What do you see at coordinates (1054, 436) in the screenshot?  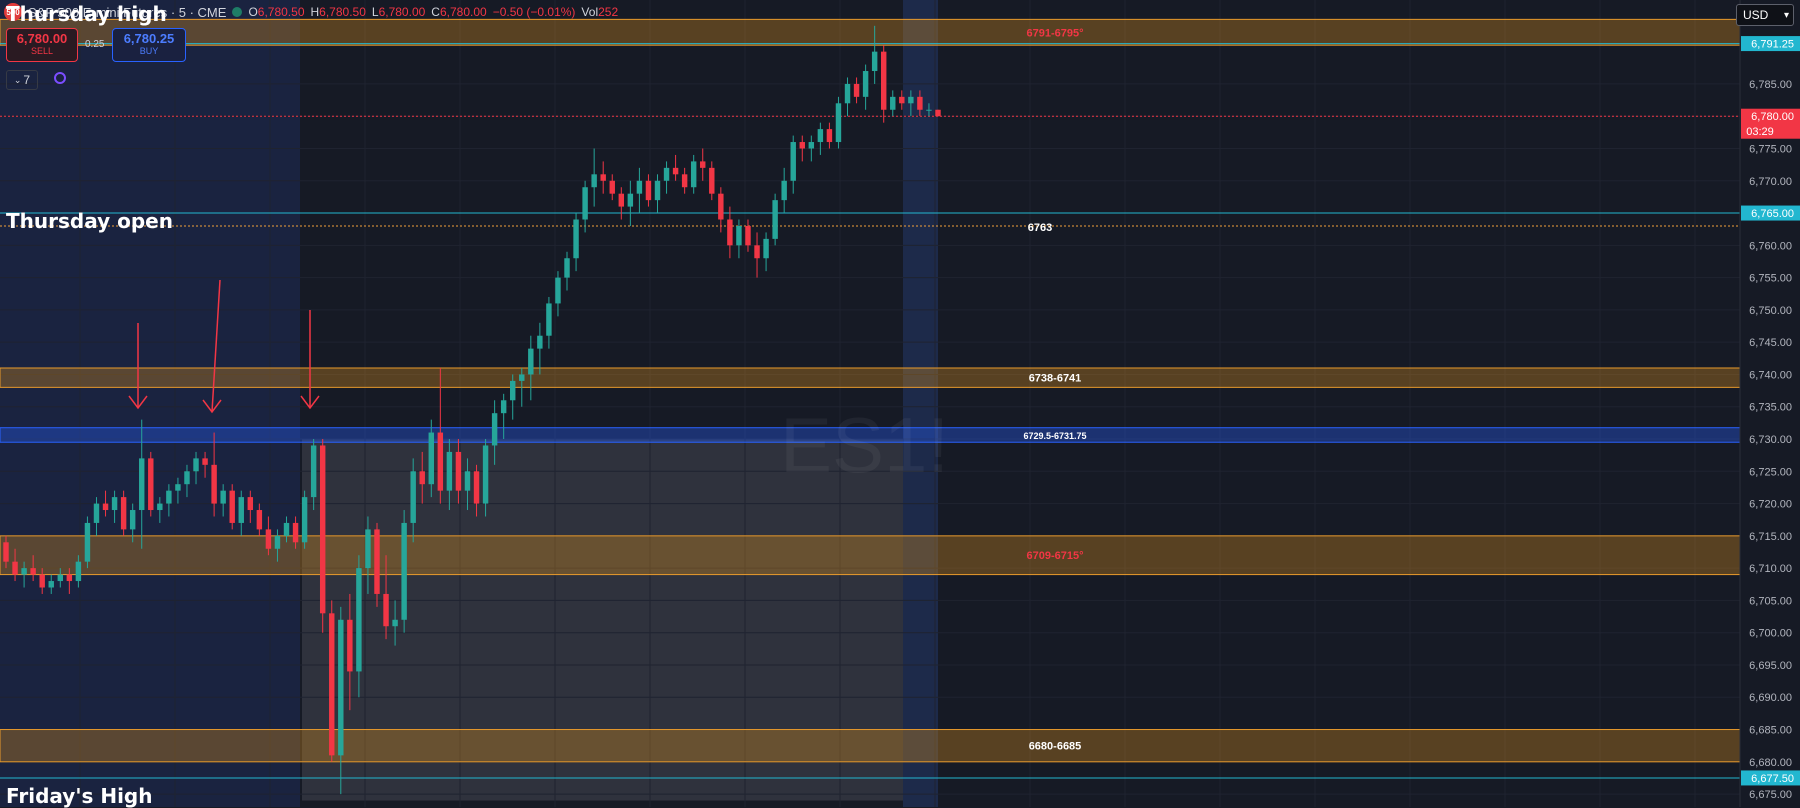 I see `zone-label: 6729.5-6731.75` at bounding box center [1054, 436].